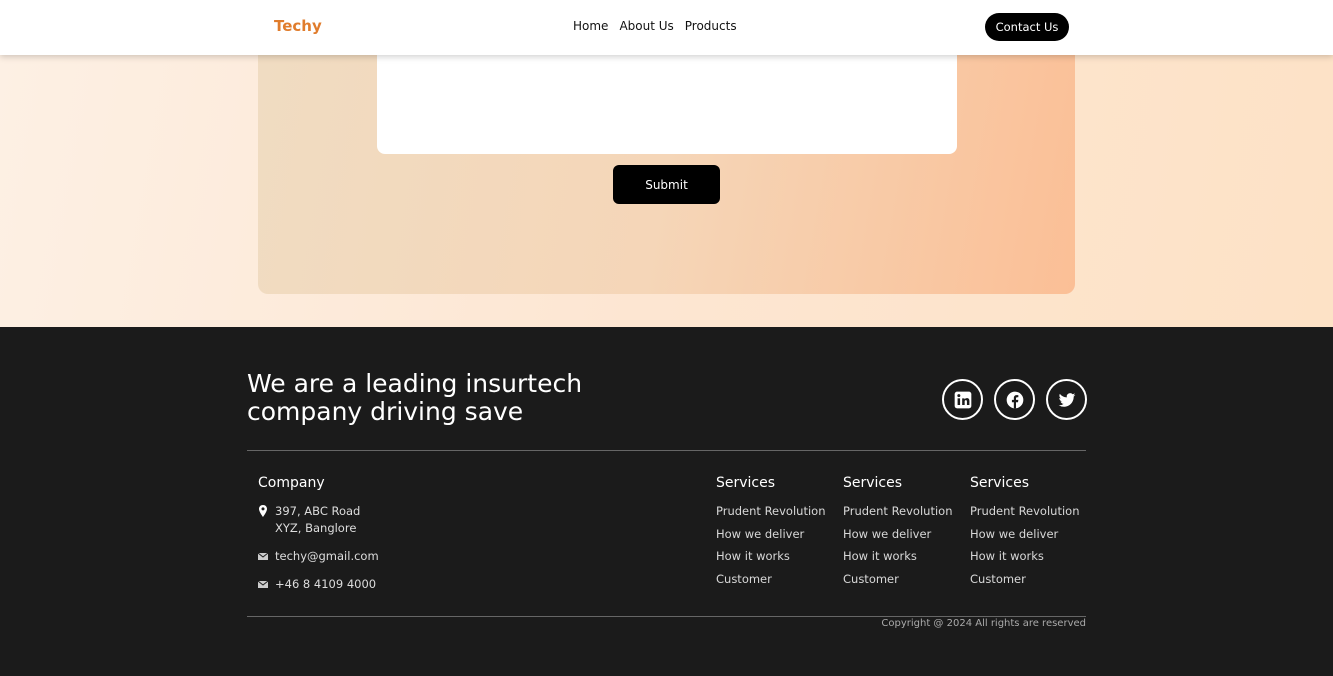 The image size is (1333, 676). I want to click on phone-text: +46 8 4109 4000, so click(325, 584).